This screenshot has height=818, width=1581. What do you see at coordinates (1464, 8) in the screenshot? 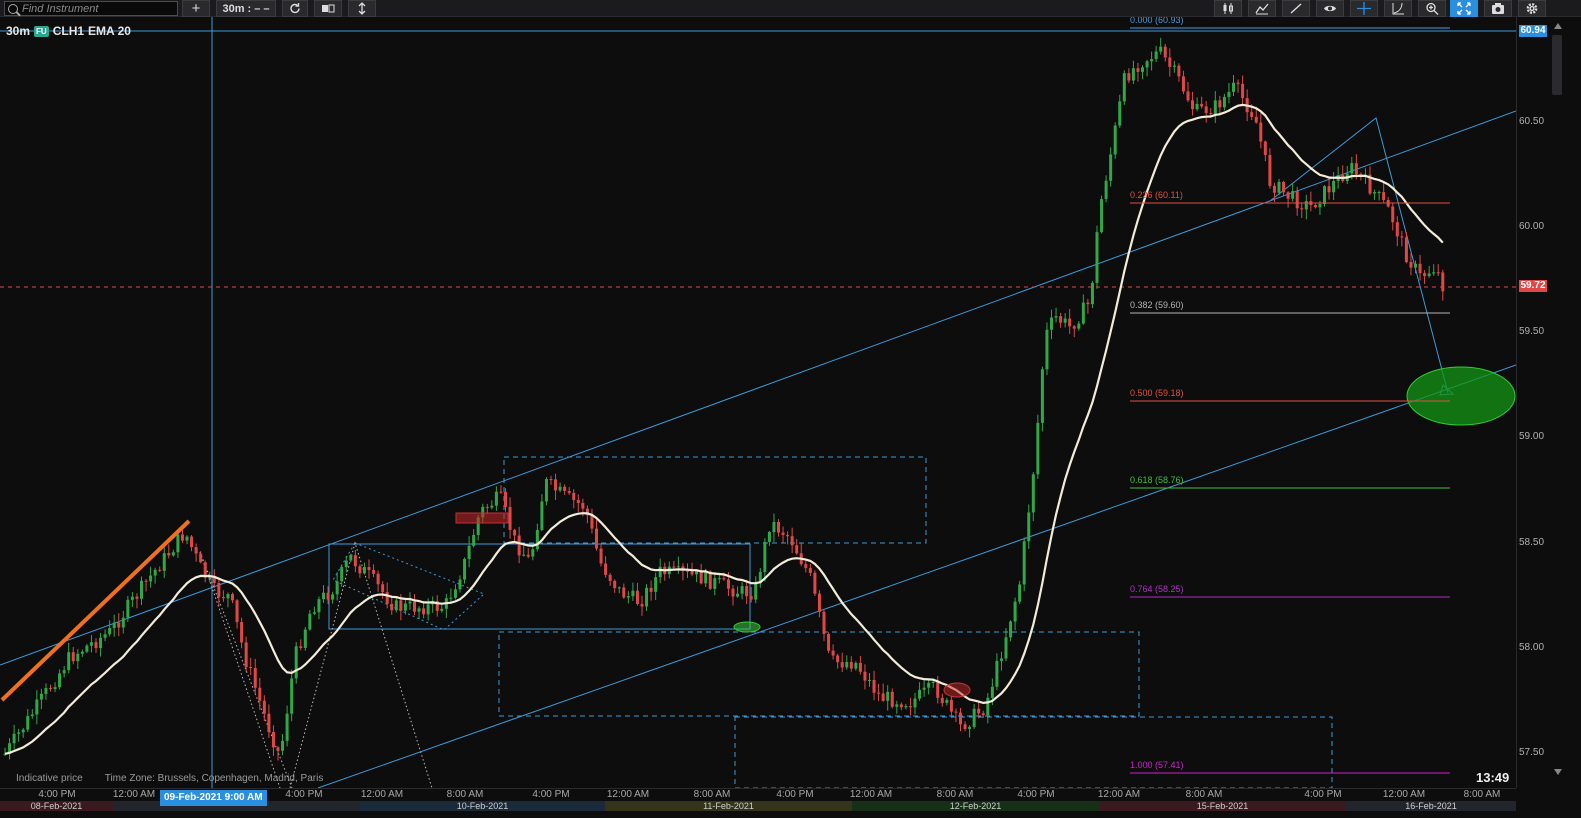
I see `fit-chart-button` at bounding box center [1464, 8].